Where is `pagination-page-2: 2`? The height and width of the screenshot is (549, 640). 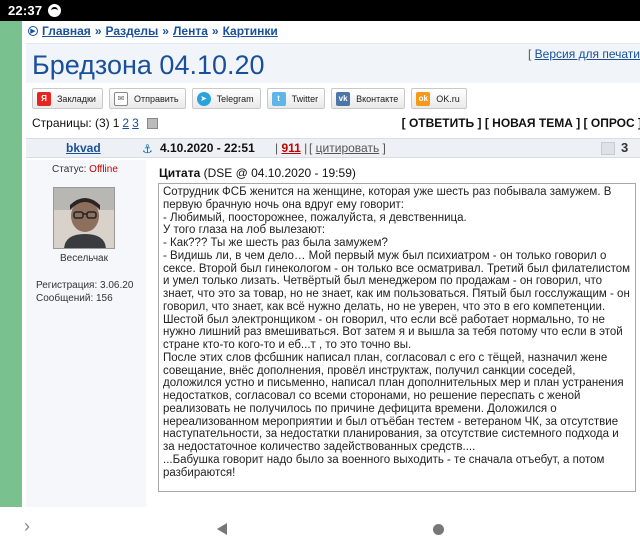 pagination-page-2: 2 is located at coordinates (125, 123).